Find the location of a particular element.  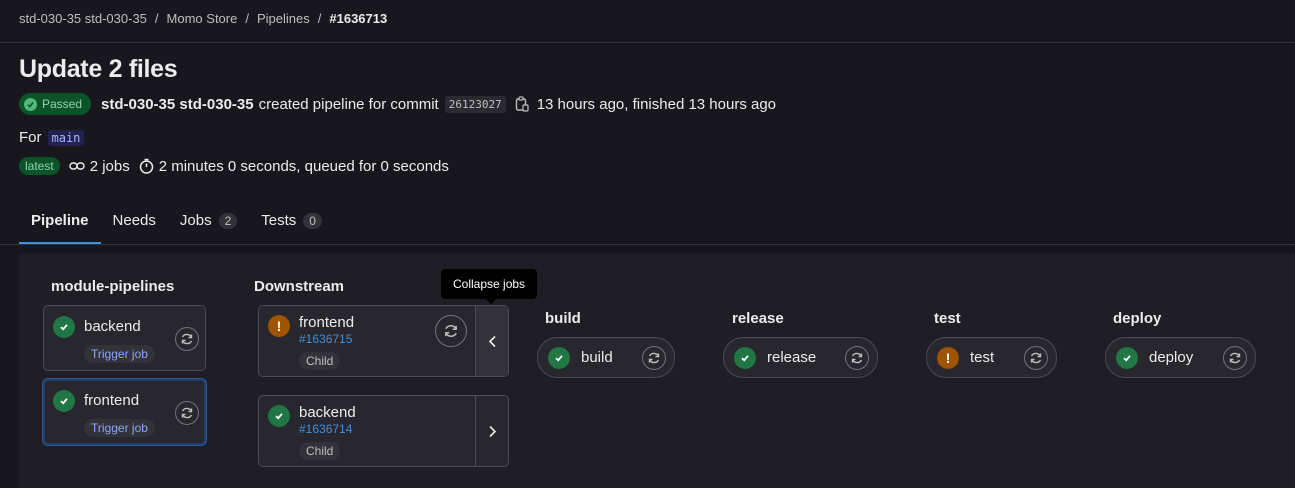

stage-title-test: test is located at coordinates (947, 318).